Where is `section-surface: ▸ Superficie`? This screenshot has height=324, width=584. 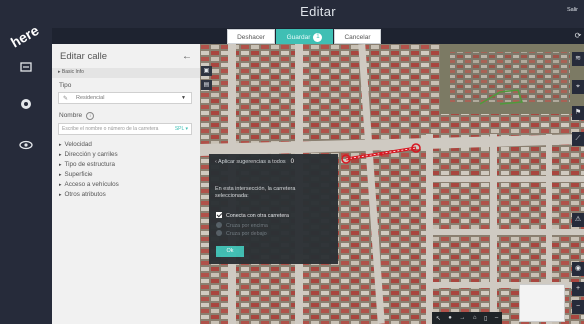
section-surface: ▸ Superficie is located at coordinates (76, 174).